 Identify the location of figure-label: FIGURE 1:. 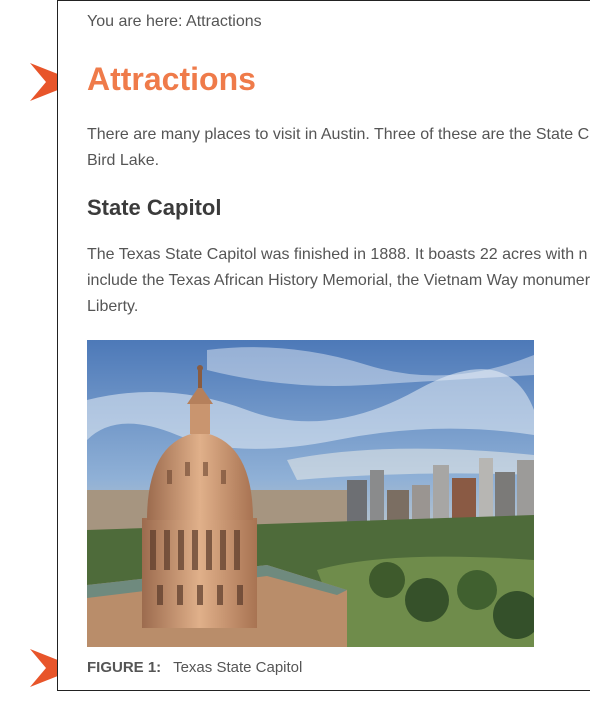
(124, 667).